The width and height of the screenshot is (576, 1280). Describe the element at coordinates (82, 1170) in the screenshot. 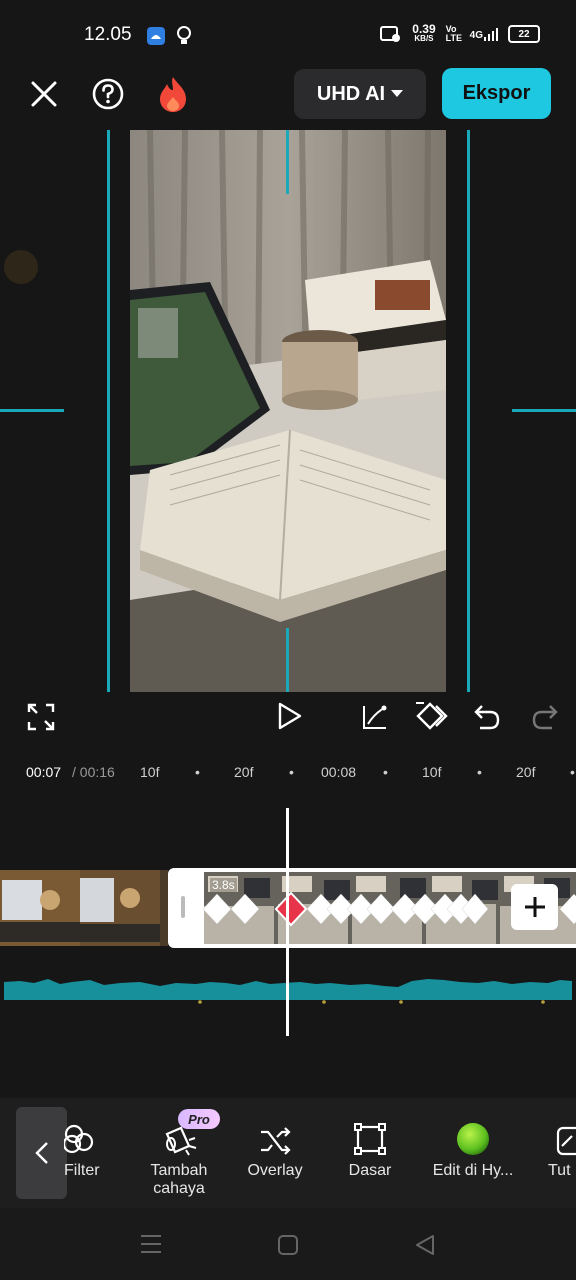

I see `tool-label: Filter` at that location.